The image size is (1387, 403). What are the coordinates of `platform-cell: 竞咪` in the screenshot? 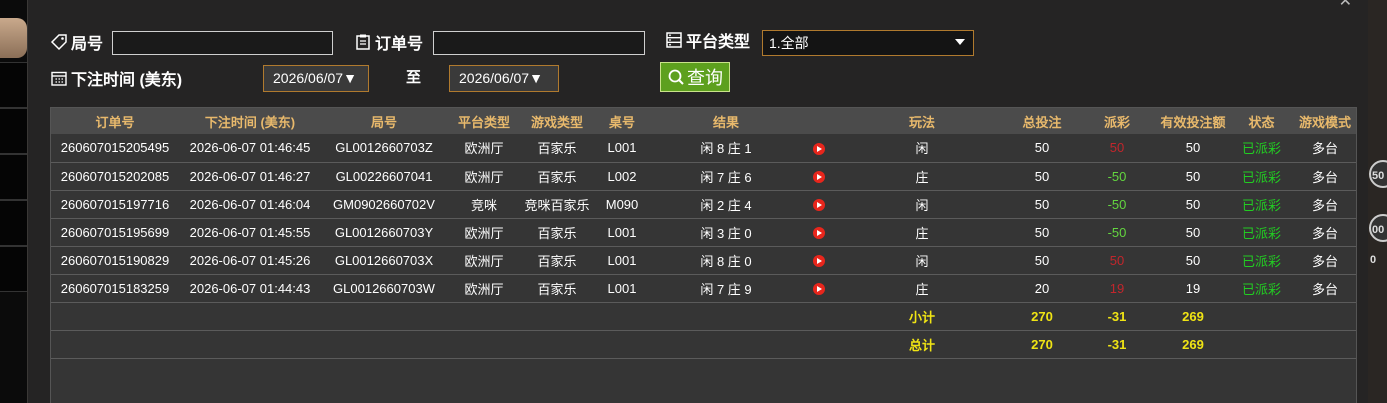 It's located at (483, 205).